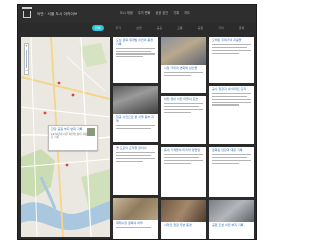 The width and height of the screenshot is (320, 244). I want to click on archive-card: 공사 현장과 새 아파트 단지, so click(231, 115).